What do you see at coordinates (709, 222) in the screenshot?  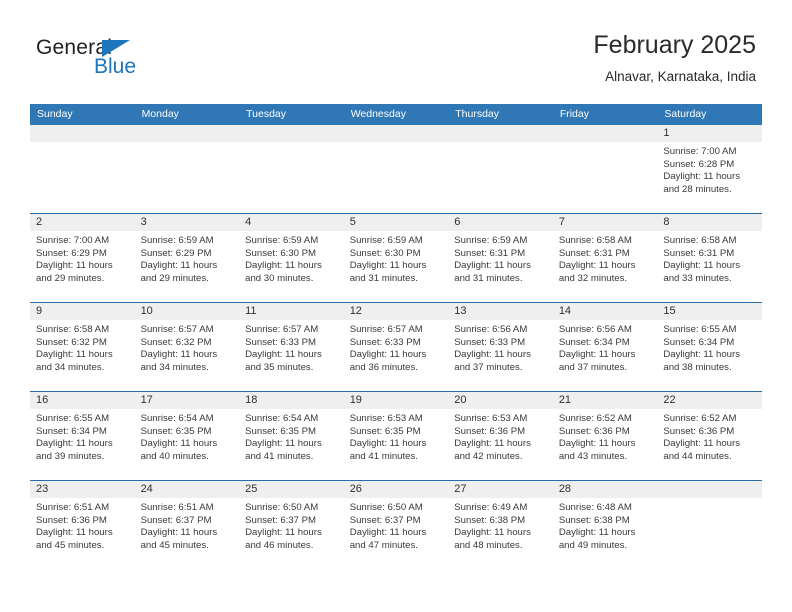 I see `day-number: 8` at bounding box center [709, 222].